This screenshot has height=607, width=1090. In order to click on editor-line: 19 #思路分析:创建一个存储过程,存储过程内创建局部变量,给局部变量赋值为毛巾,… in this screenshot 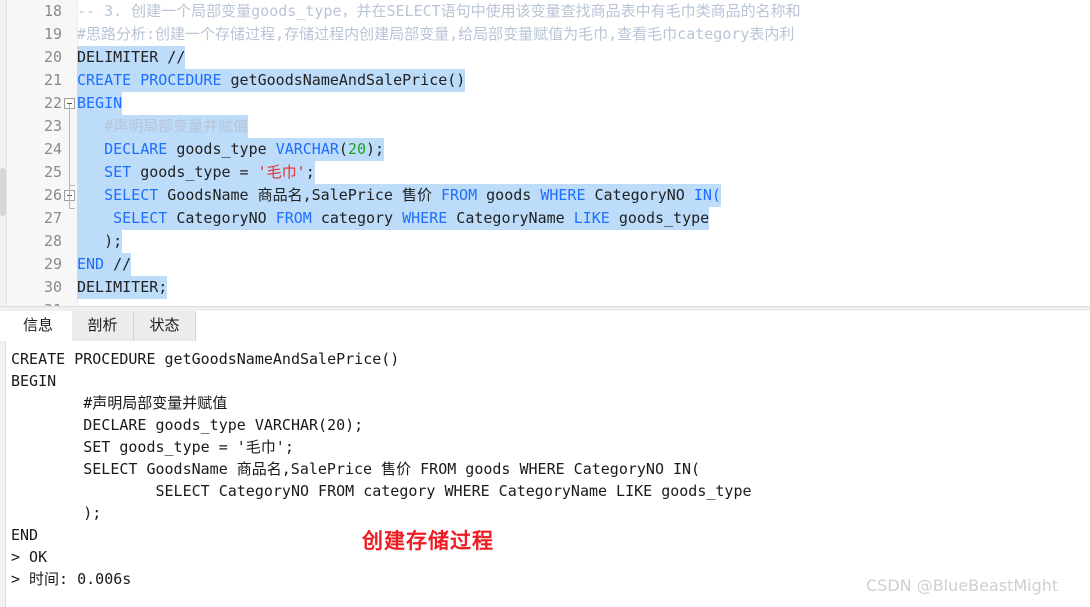, I will do `click(545, 34)`.